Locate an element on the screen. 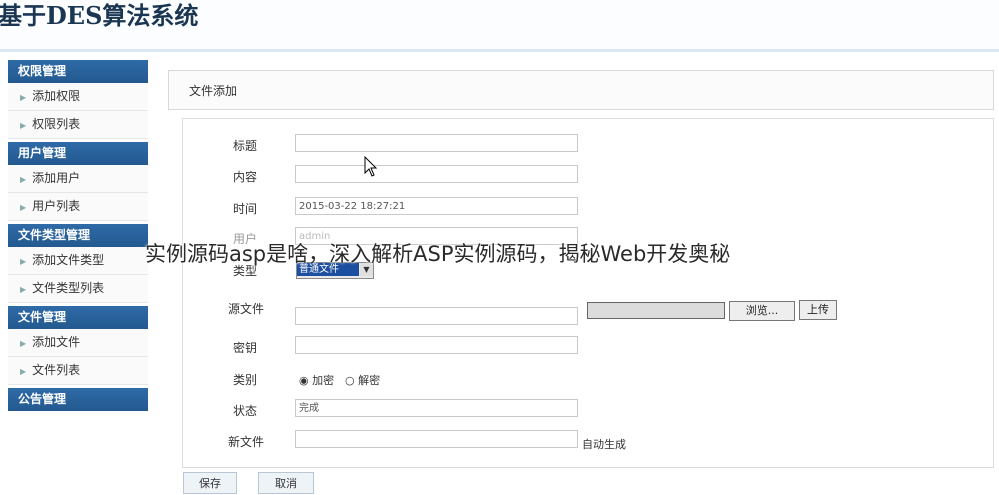 The image size is (999, 495). menu-group-notice: 公告管理 is located at coordinates (78, 399).